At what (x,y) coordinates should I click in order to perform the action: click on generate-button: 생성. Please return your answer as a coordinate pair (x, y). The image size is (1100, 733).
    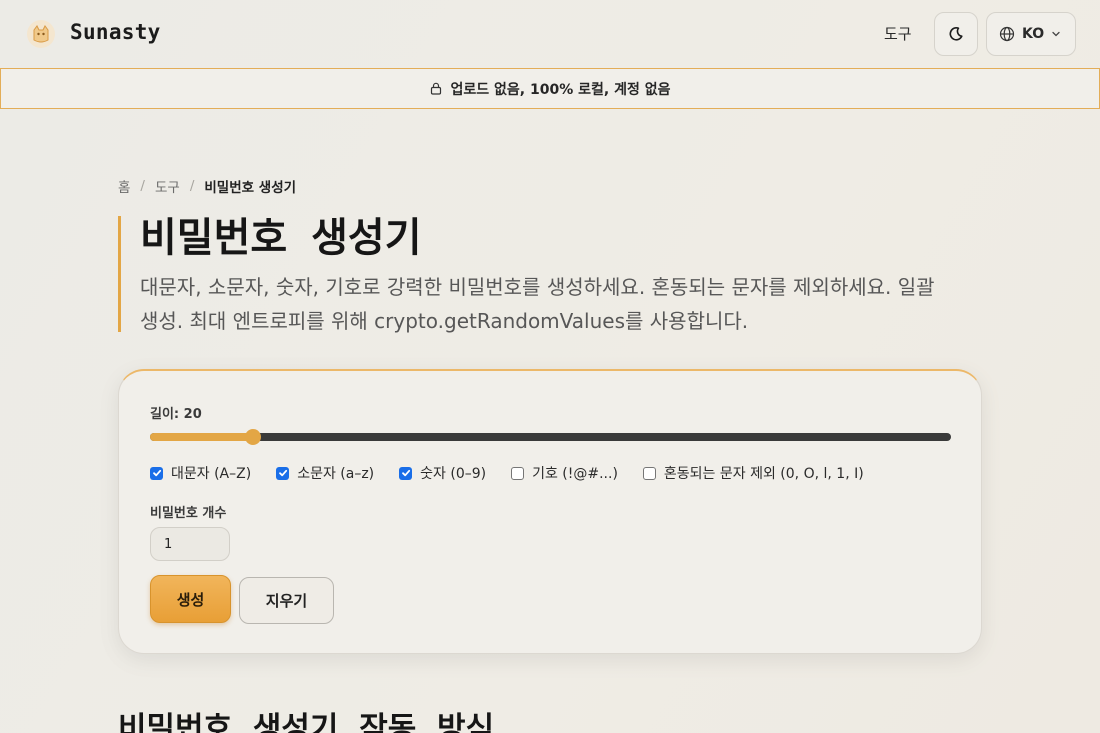
    Looking at the image, I should click on (190, 599).